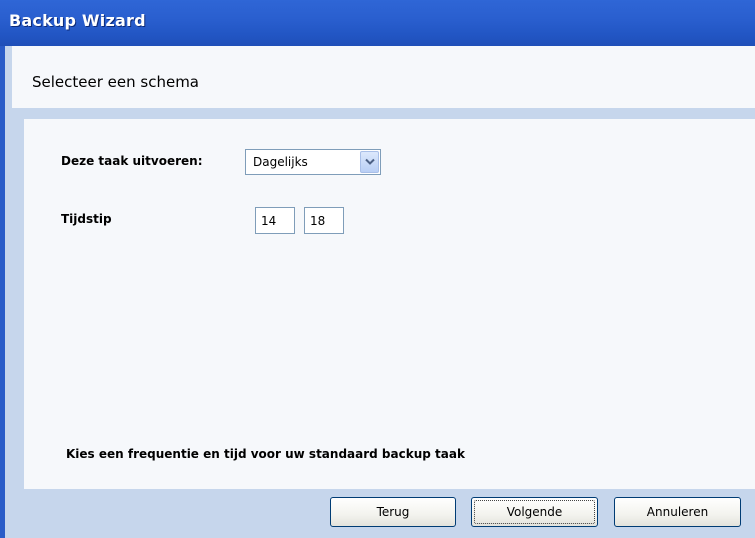 Image resolution: width=755 pixels, height=538 pixels. I want to click on next-button: Volgende, so click(534, 512).